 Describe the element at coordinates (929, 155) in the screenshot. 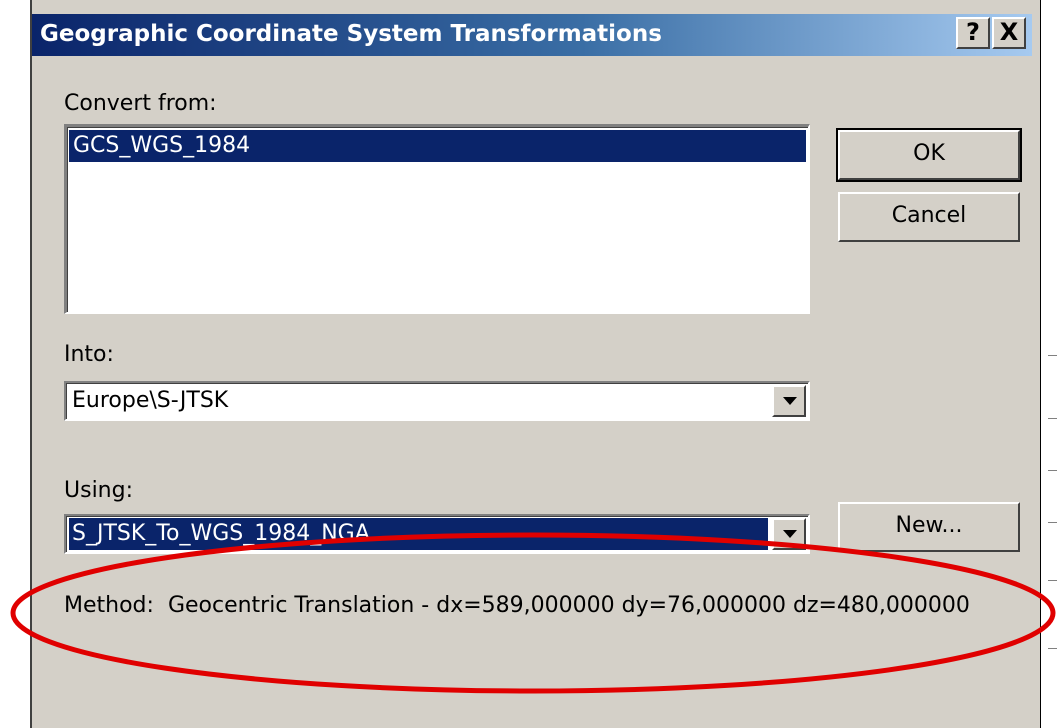

I see `ok-button: OK` at that location.